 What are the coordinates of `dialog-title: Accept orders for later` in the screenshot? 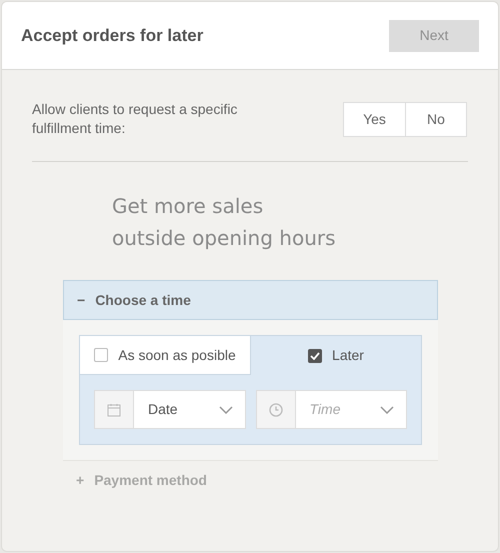 It's located at (112, 35).